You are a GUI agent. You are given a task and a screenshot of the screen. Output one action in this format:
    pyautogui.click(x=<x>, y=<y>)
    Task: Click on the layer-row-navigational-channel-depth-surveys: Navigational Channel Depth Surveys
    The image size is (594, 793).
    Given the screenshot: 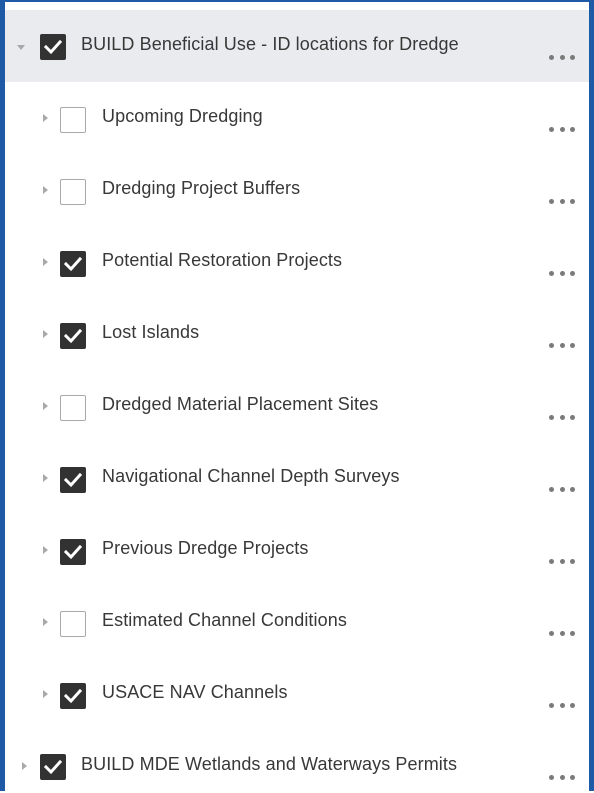 What is the action you would take?
    pyautogui.click(x=297, y=478)
    